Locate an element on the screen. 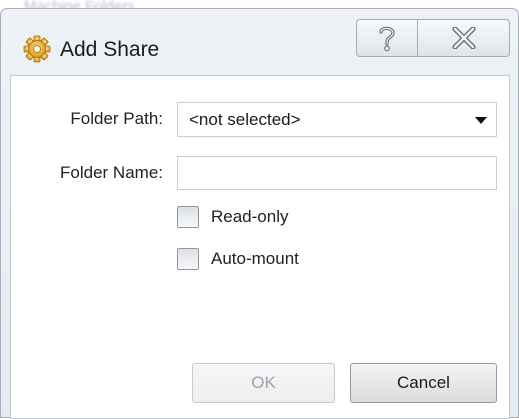  folder-path-label: Folder Path: is located at coordinates (116, 118).